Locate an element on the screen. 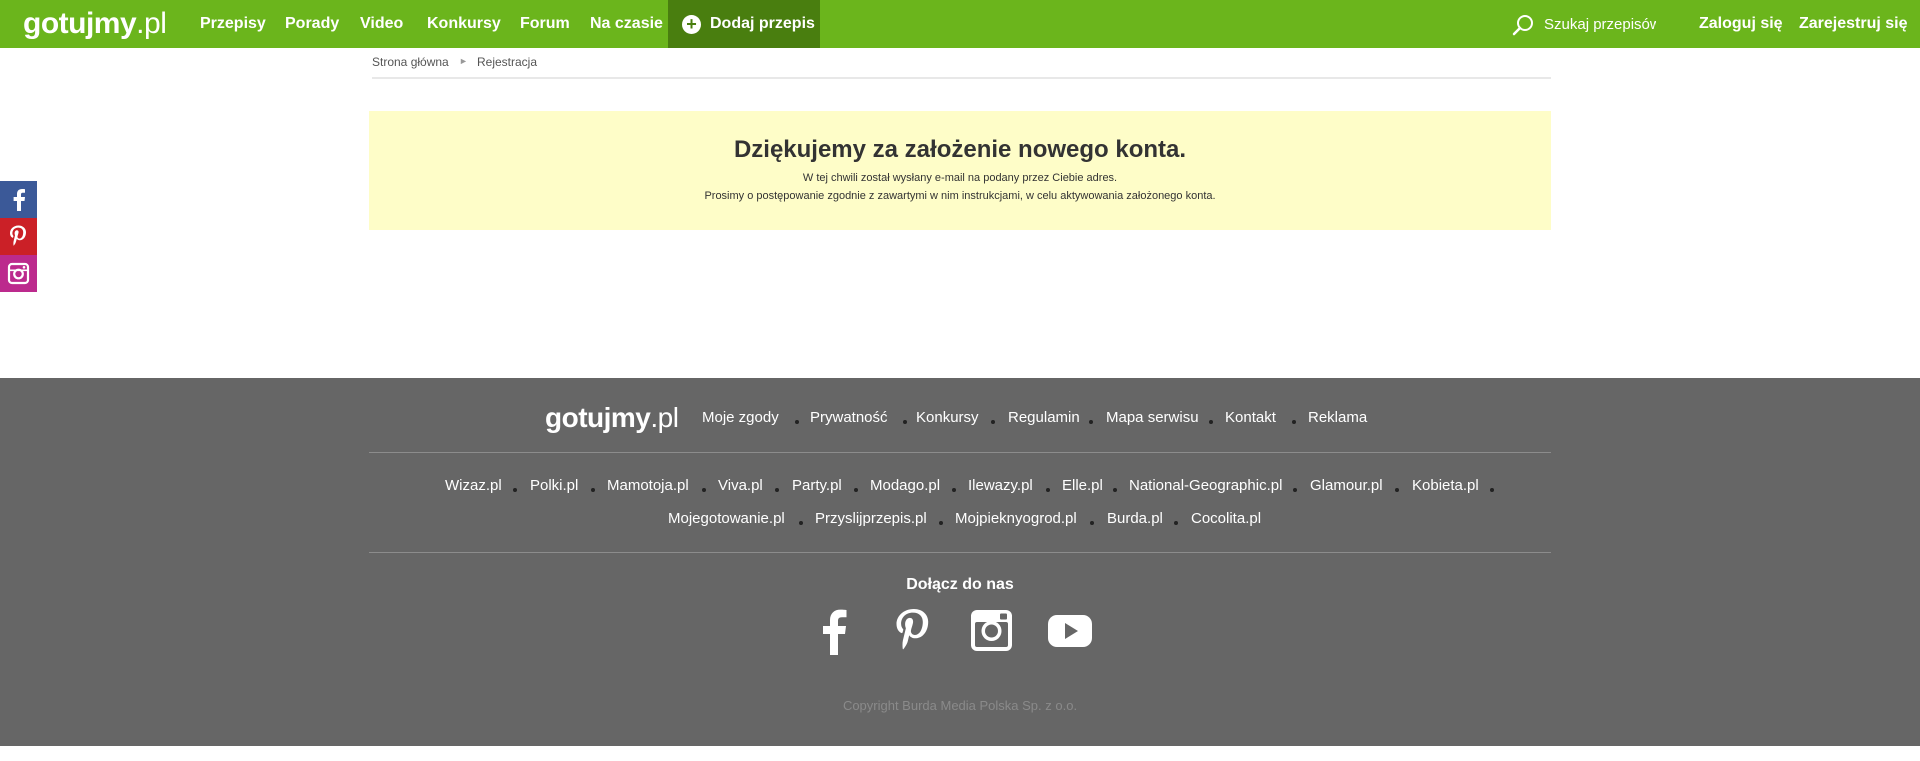 The image size is (1920, 761). site-link-elle: Elle.pl is located at coordinates (1082, 485).